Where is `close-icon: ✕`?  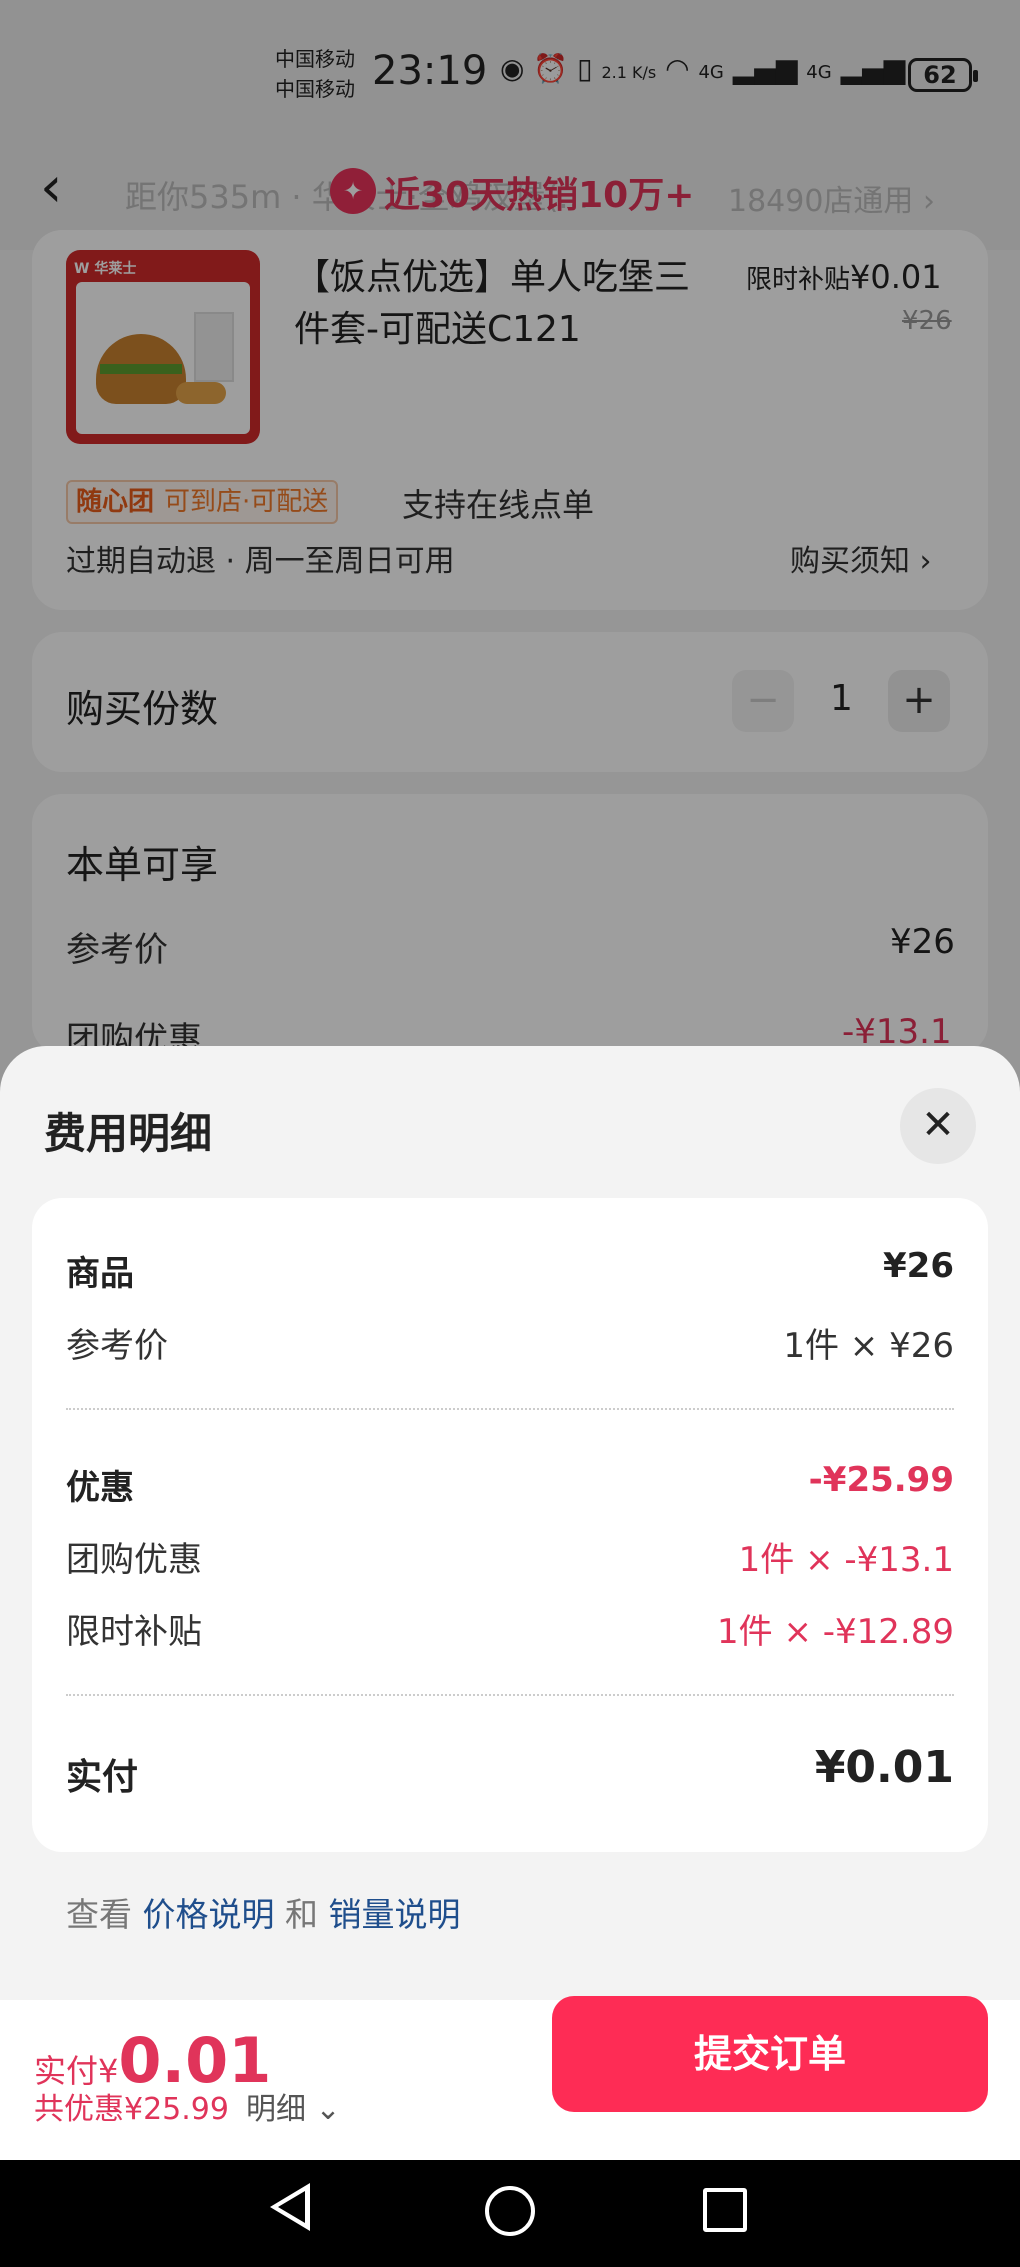
close-icon: ✕ is located at coordinates (938, 1126).